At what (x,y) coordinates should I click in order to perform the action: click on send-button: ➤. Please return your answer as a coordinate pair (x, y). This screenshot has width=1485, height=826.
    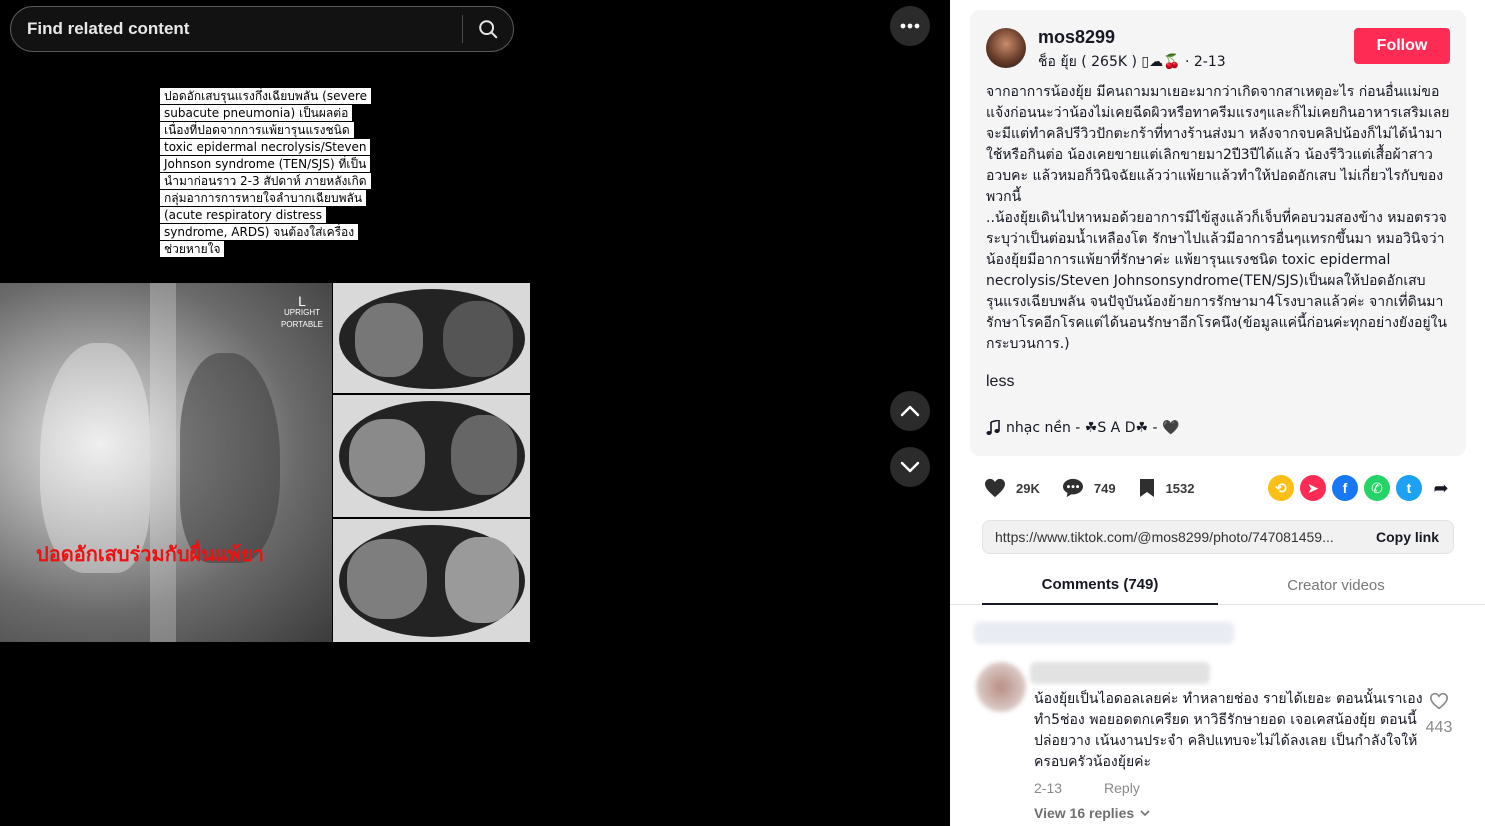
    Looking at the image, I should click on (1313, 488).